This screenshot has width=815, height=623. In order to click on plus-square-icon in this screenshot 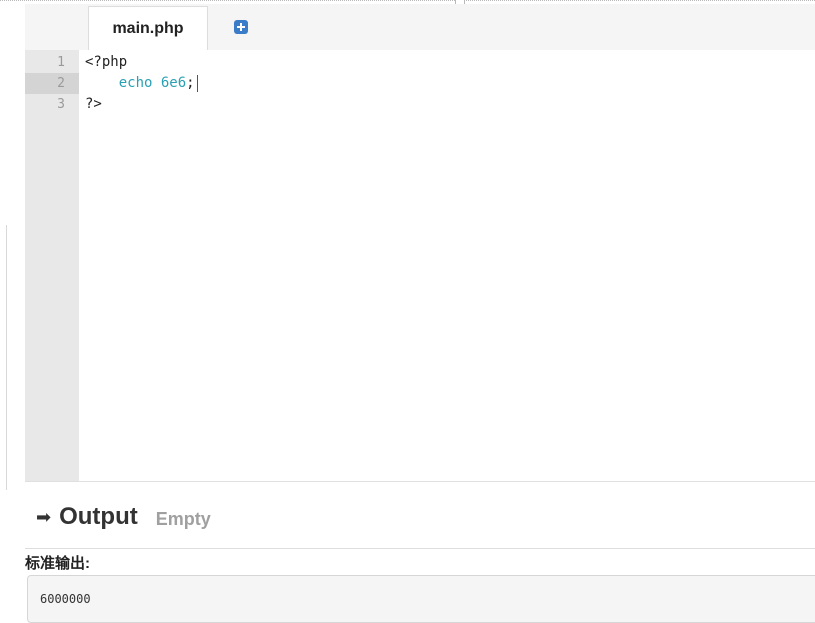, I will do `click(241, 27)`.